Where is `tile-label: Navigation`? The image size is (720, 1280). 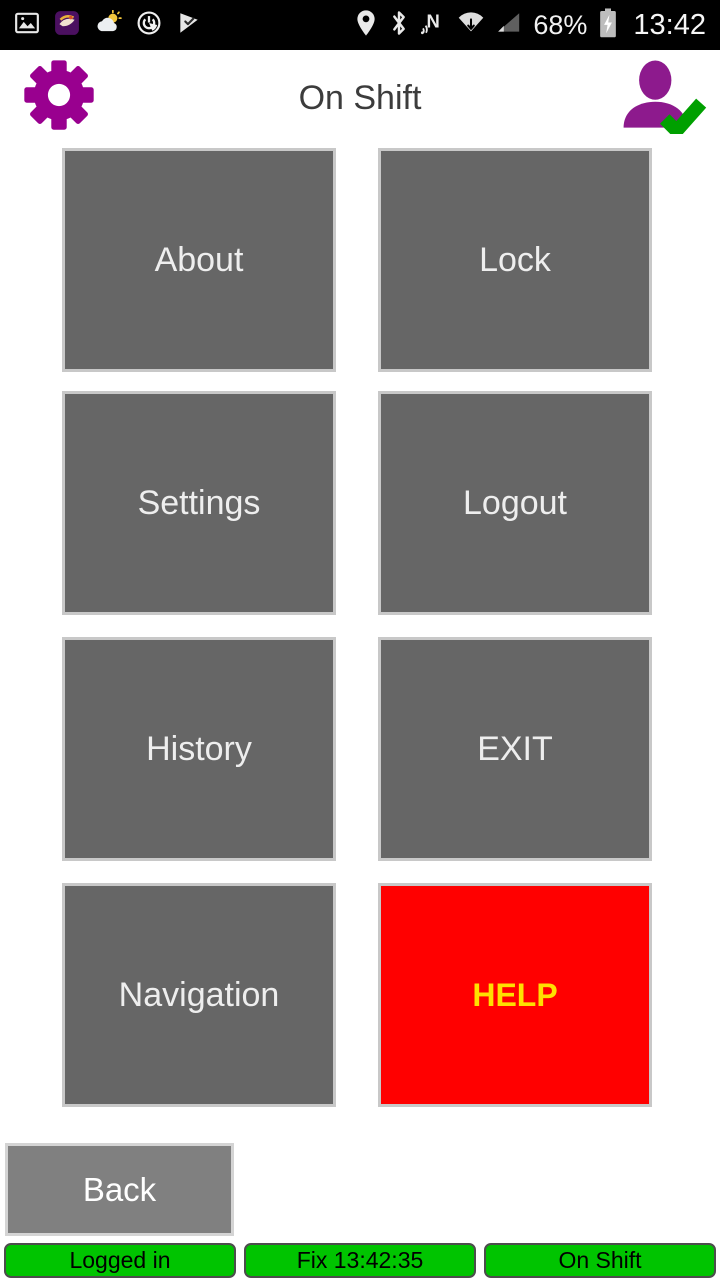 tile-label: Navigation is located at coordinates (199, 995).